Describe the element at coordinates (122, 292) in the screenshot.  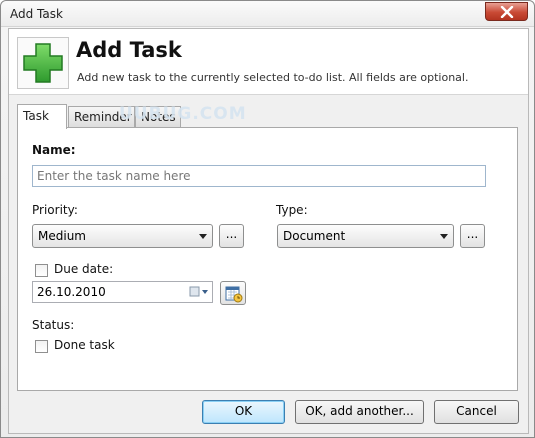
I see `due-date-picker: 26.10.2010` at that location.